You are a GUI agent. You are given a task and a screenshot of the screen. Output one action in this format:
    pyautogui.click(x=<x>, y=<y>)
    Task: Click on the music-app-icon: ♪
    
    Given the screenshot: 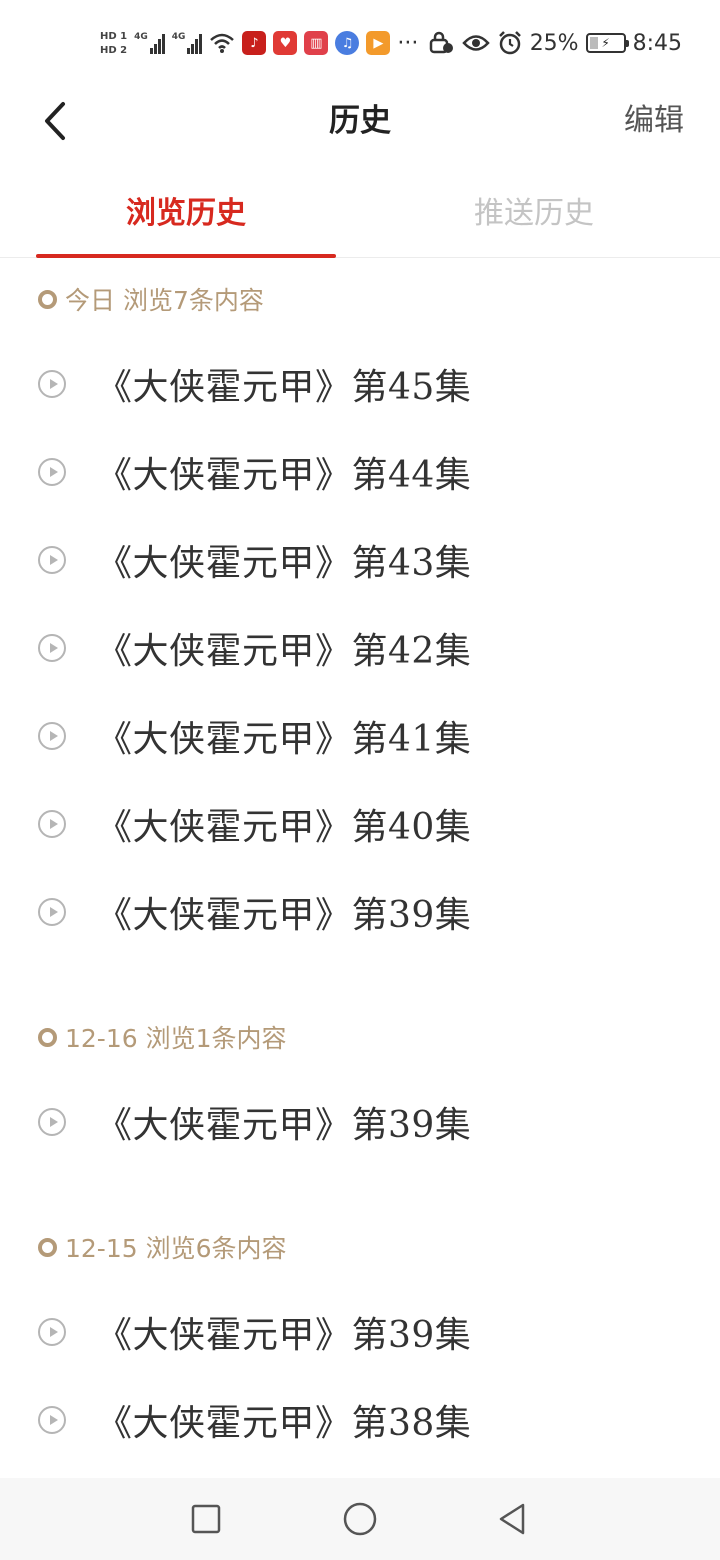 What is the action you would take?
    pyautogui.click(x=254, y=43)
    